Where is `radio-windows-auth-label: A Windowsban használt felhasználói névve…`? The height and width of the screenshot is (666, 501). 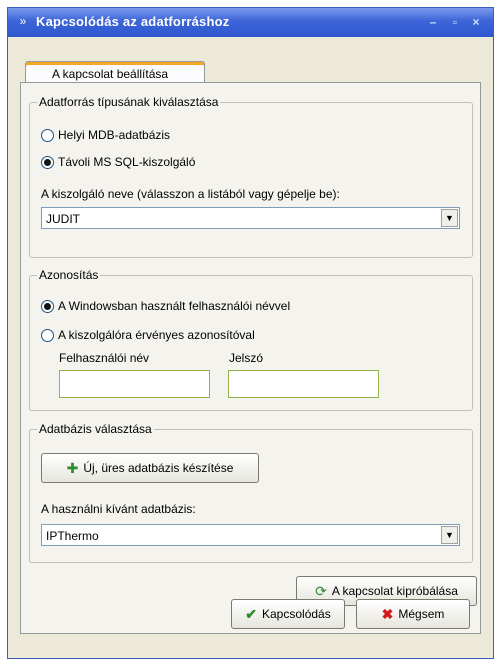
radio-windows-auth-label: A Windowsban használt felhasználói névve… is located at coordinates (174, 306).